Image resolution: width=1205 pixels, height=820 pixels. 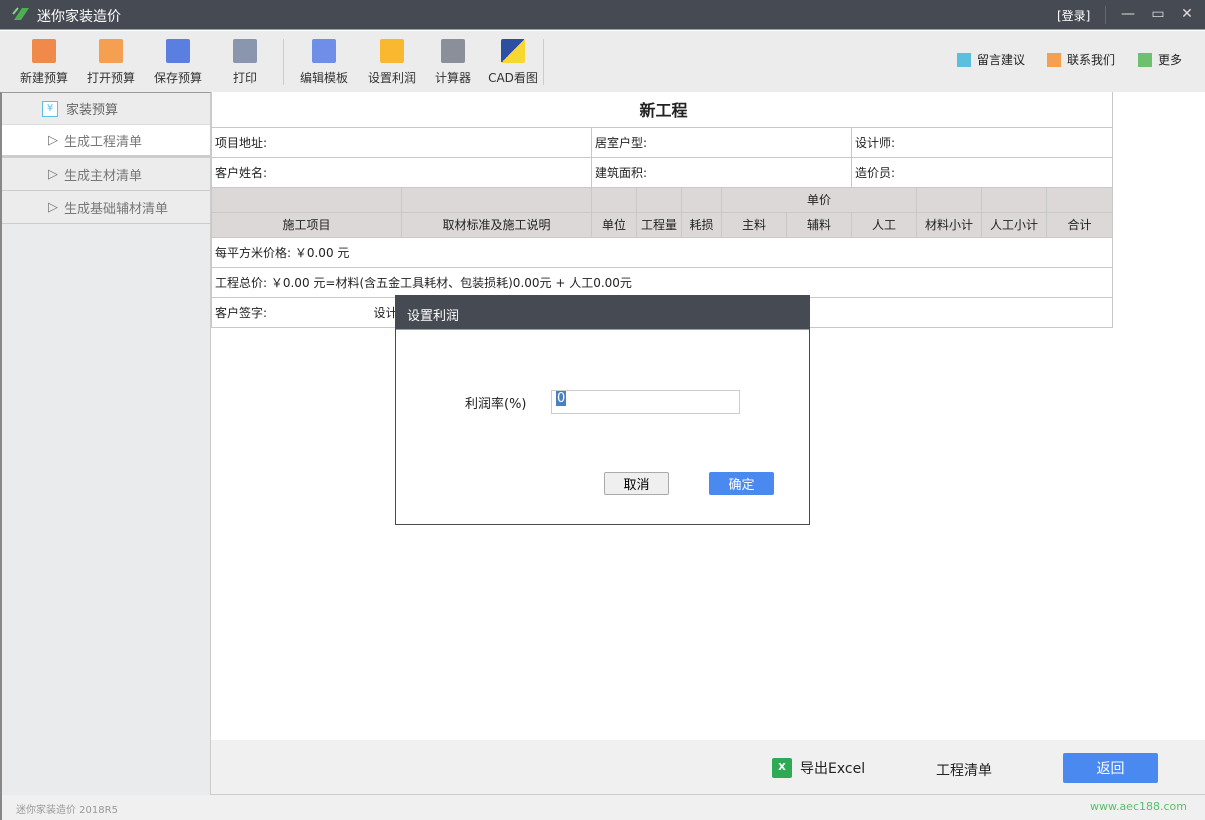 I want to click on export-label: 导出Excel, so click(x=833, y=769).